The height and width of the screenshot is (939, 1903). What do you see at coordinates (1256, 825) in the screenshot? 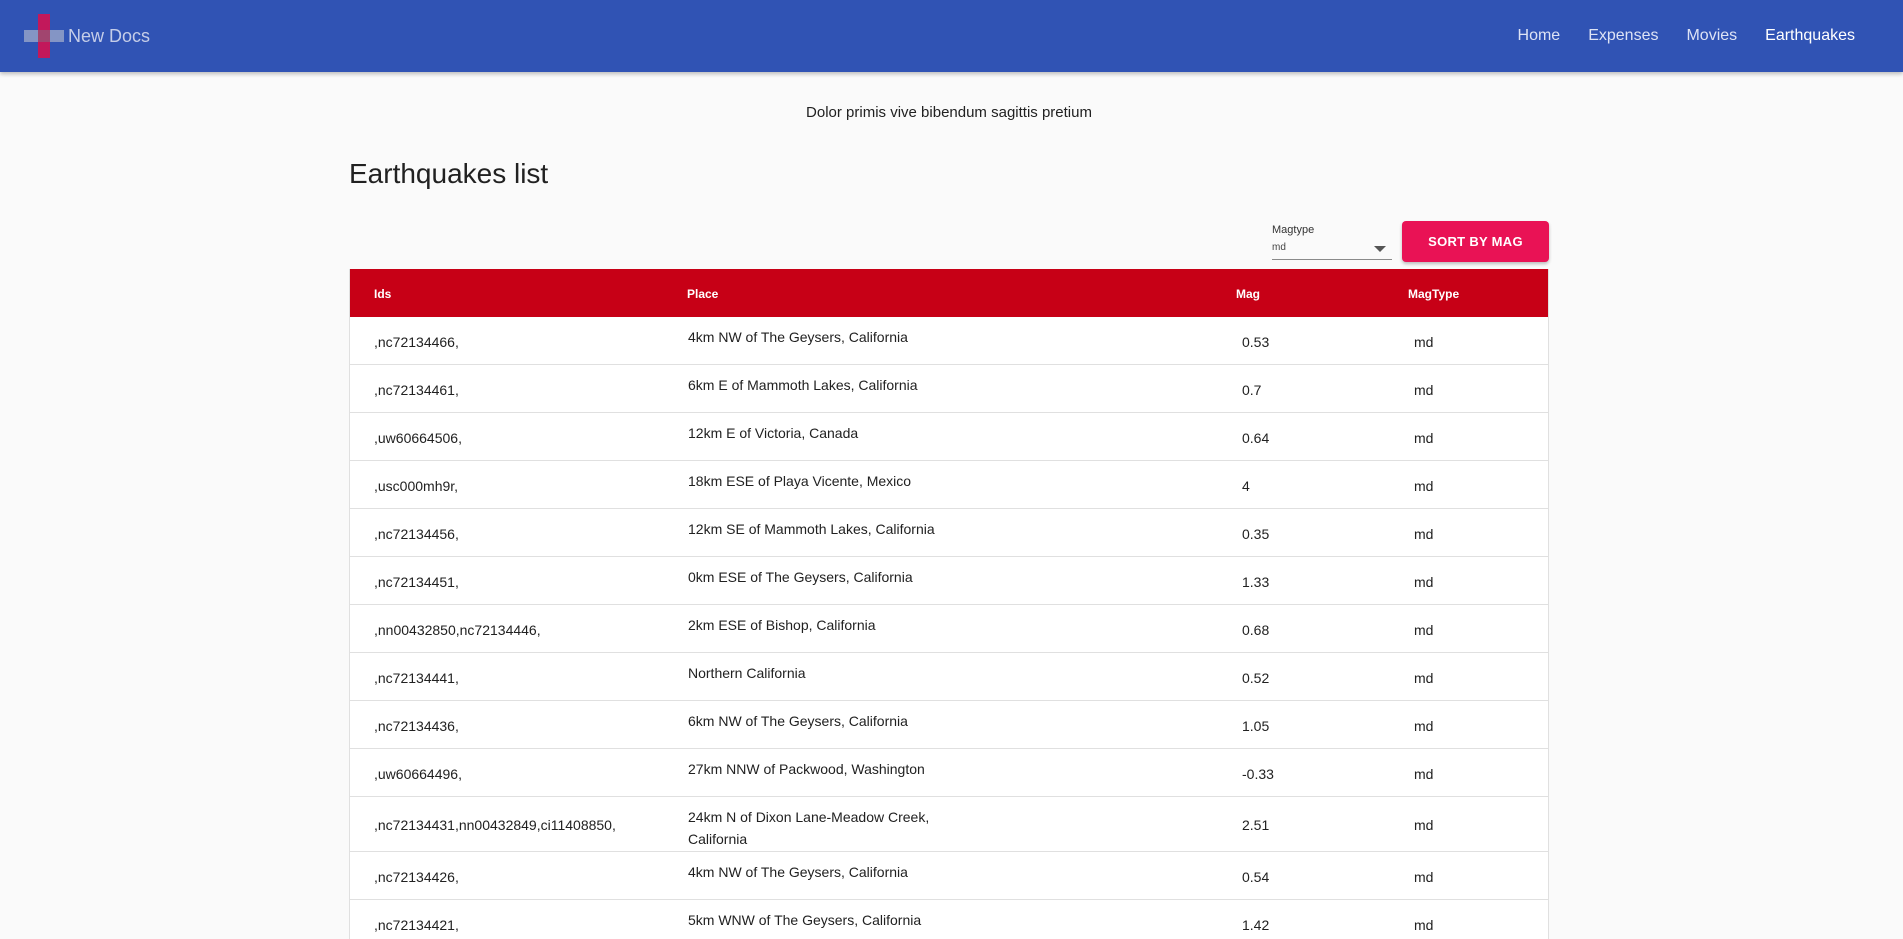
I see `cell-mag: 2.51` at bounding box center [1256, 825].